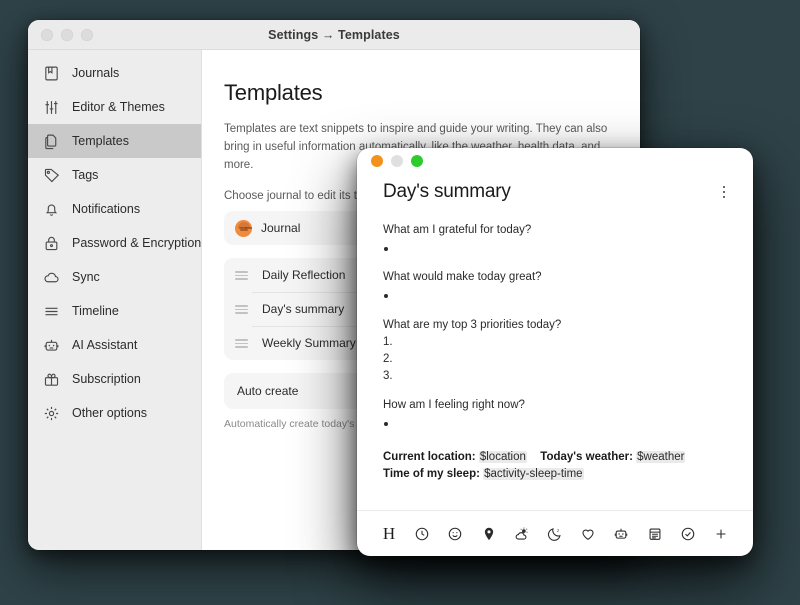 The height and width of the screenshot is (605, 800). What do you see at coordinates (105, 345) in the screenshot?
I see `sidebar-item-label: AI Assistant` at bounding box center [105, 345].